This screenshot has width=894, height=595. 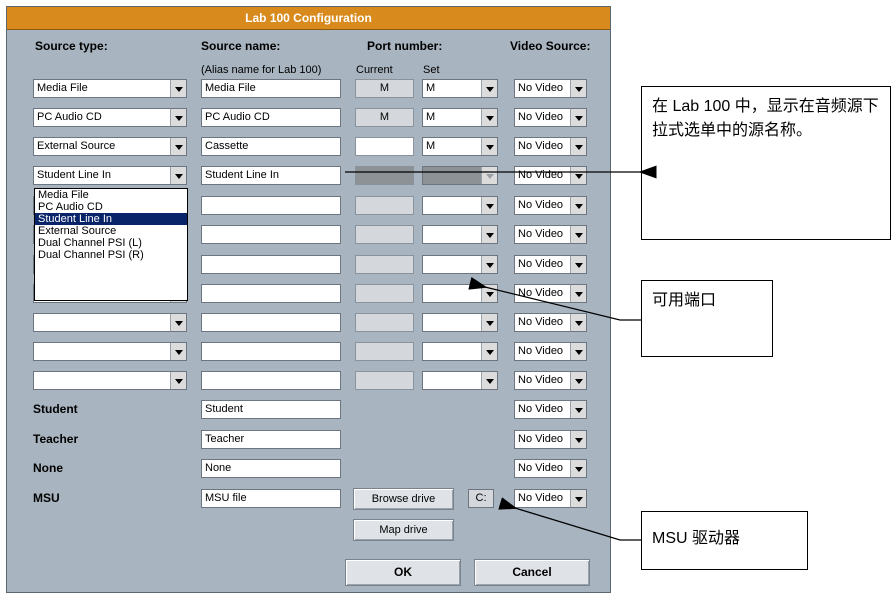 What do you see at coordinates (110, 88) in the screenshot?
I see `source-type-select: Media File` at bounding box center [110, 88].